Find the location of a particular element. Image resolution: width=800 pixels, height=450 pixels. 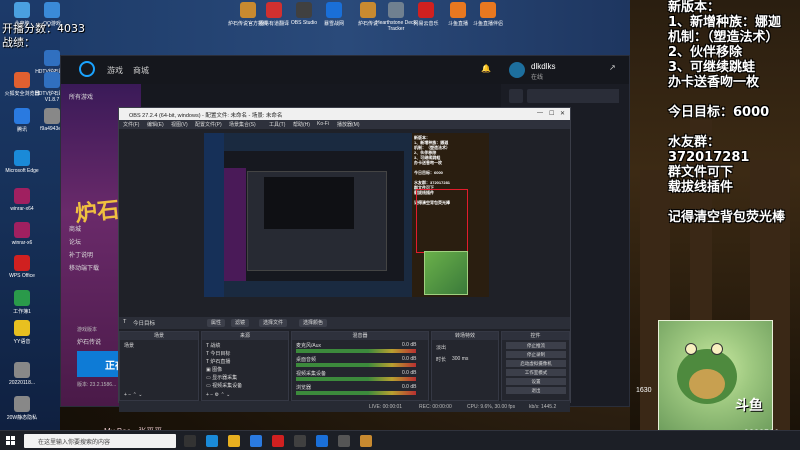

source-item: T 炉石直播 is located at coordinates (218, 361).